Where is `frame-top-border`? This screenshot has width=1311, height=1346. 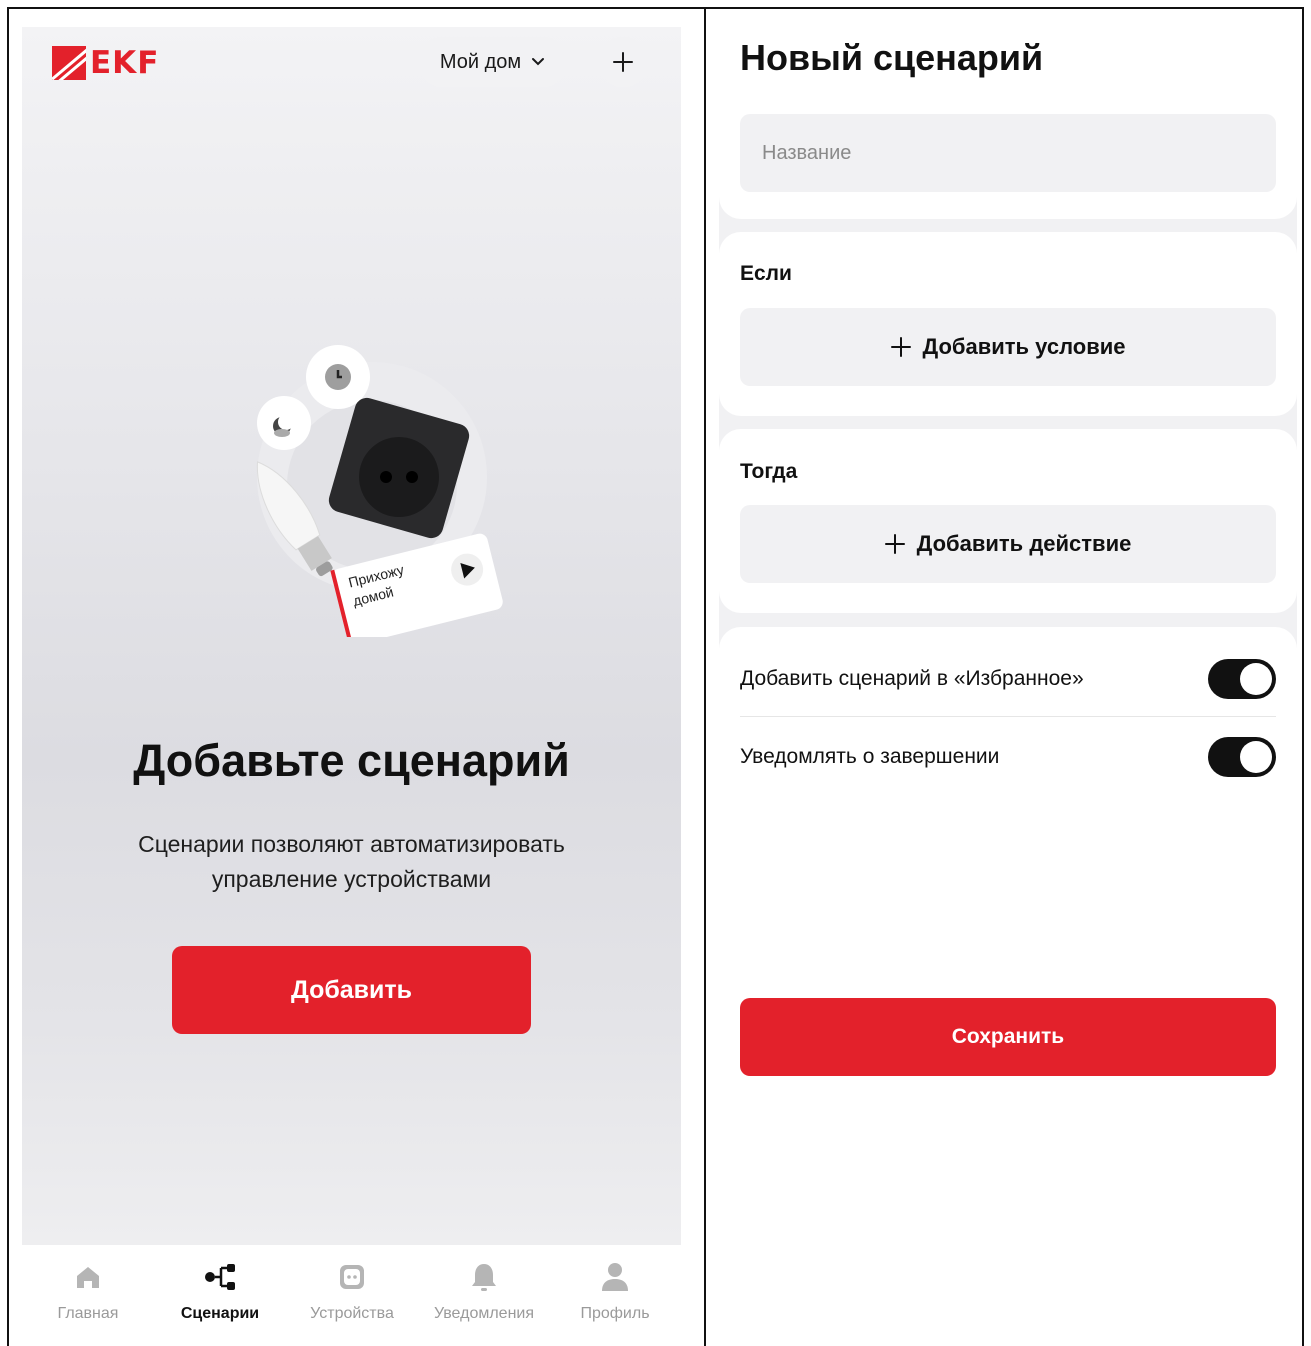 frame-top-border is located at coordinates (655, 8).